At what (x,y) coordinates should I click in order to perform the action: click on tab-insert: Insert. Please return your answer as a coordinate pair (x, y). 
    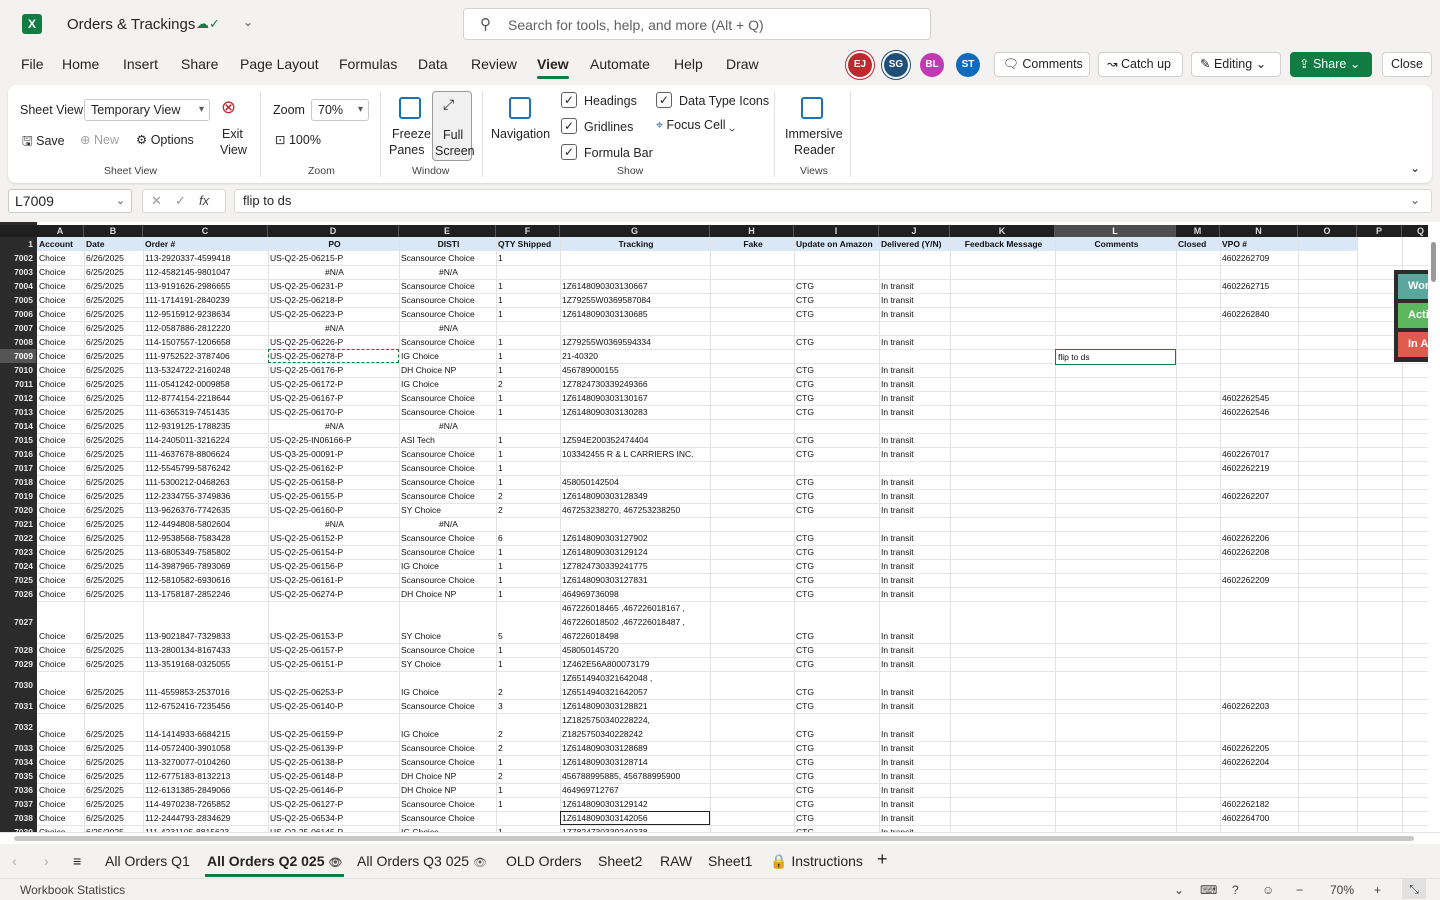
    Looking at the image, I should click on (140, 64).